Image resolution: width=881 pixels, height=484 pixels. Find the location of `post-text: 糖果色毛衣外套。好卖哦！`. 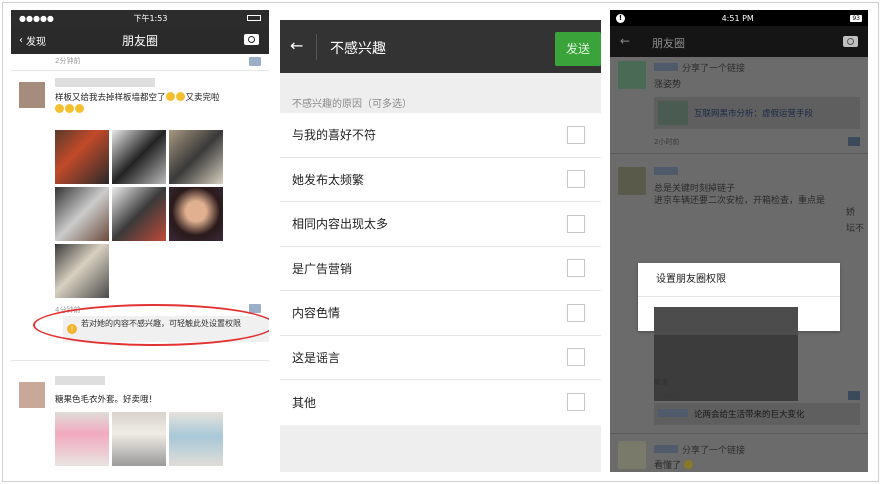

post-text: 糖果色毛衣外套。好卖哦！ is located at coordinates (106, 400).